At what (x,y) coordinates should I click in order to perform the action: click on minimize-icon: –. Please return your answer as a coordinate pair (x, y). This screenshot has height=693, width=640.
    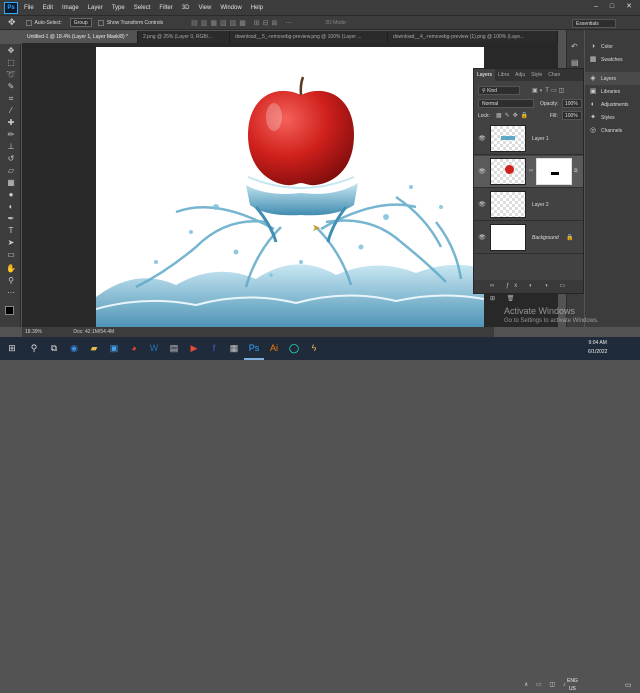
    Looking at the image, I should click on (596, 7).